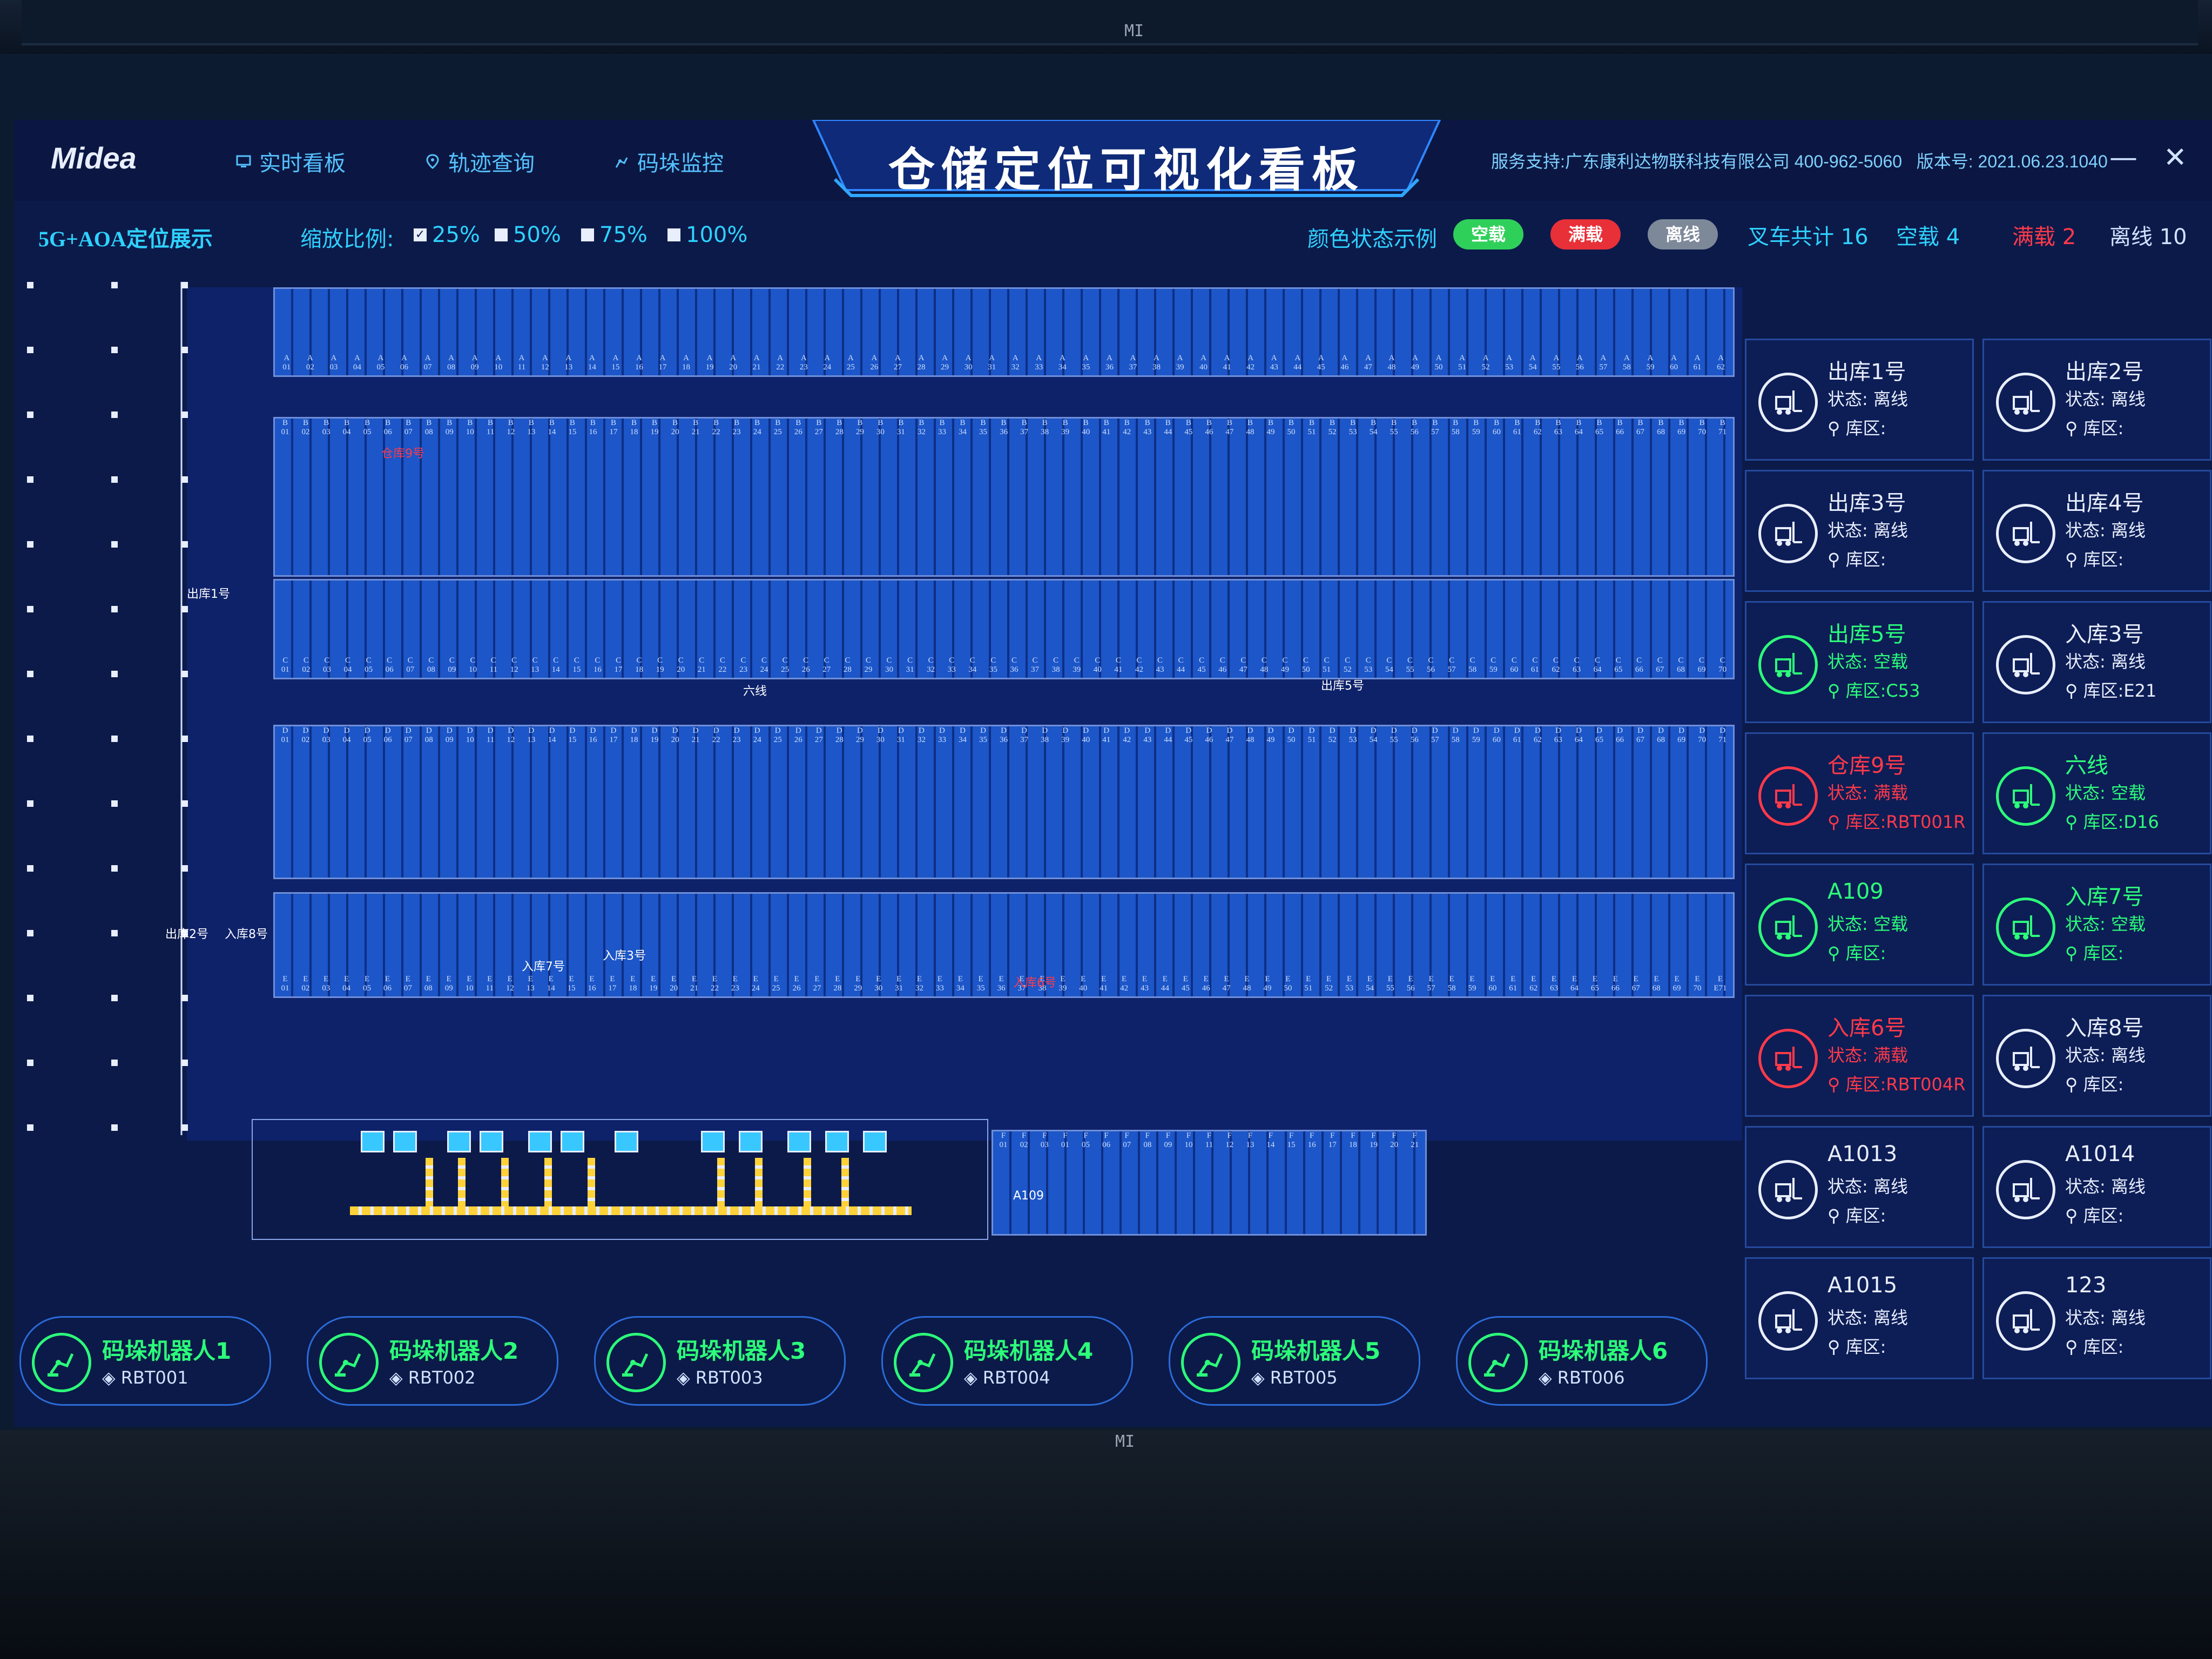  Describe the element at coordinates (1867, 1055) in the screenshot. I see `forklift-status: 状态: 满载` at that location.